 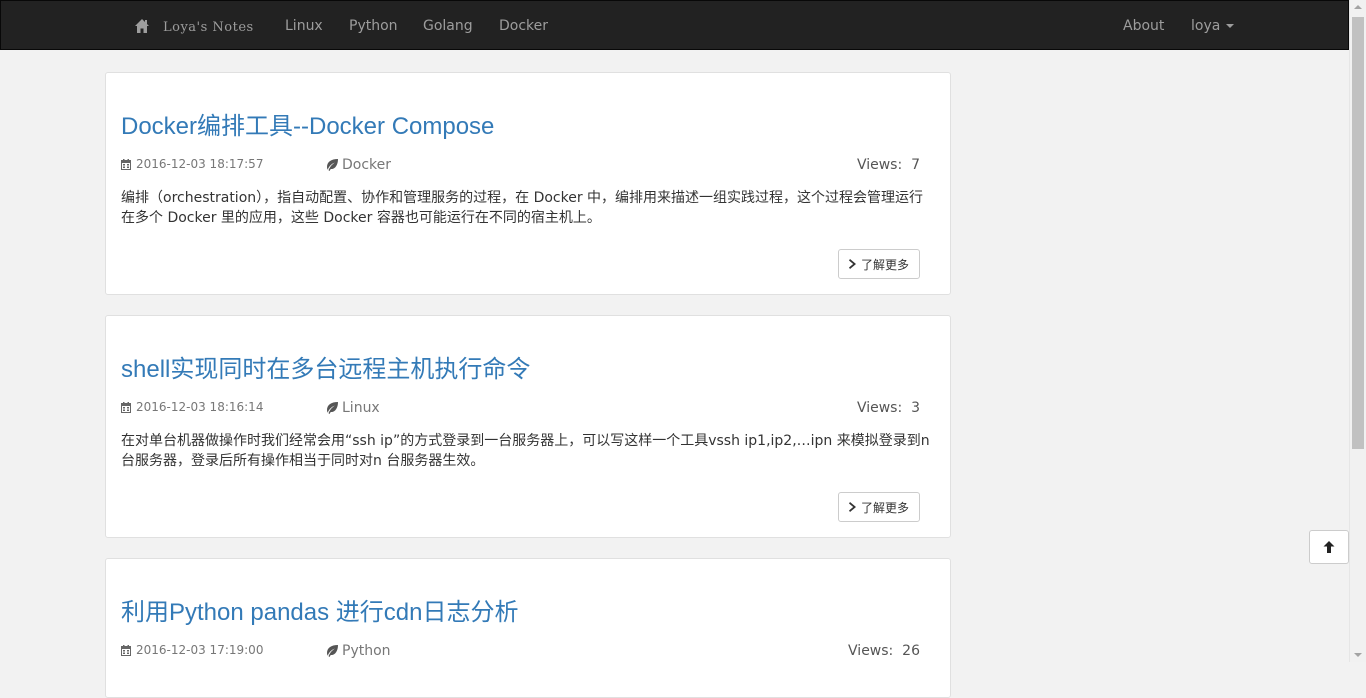 I want to click on post-views: Views: 26, so click(x=884, y=651).